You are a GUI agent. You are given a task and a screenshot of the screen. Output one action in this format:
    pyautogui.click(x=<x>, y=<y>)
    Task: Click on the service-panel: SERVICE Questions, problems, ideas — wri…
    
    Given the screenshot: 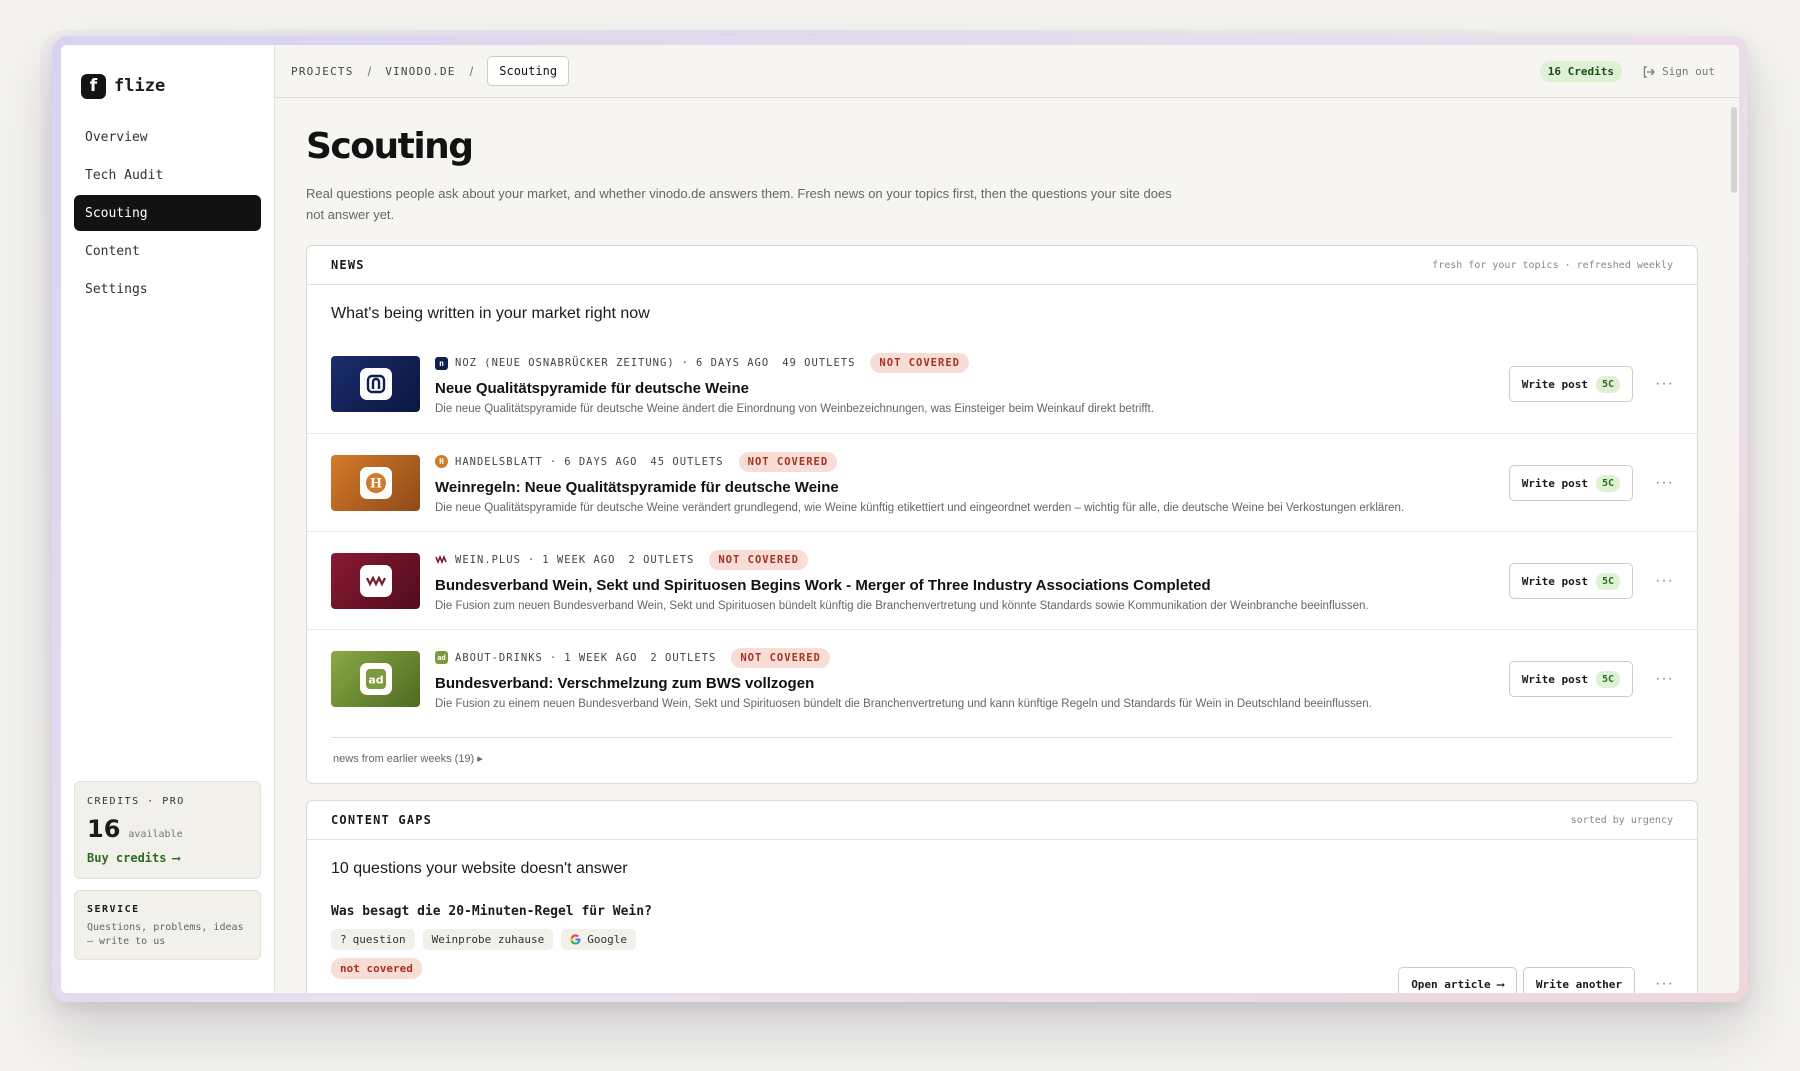 What is the action you would take?
    pyautogui.click(x=167, y=925)
    